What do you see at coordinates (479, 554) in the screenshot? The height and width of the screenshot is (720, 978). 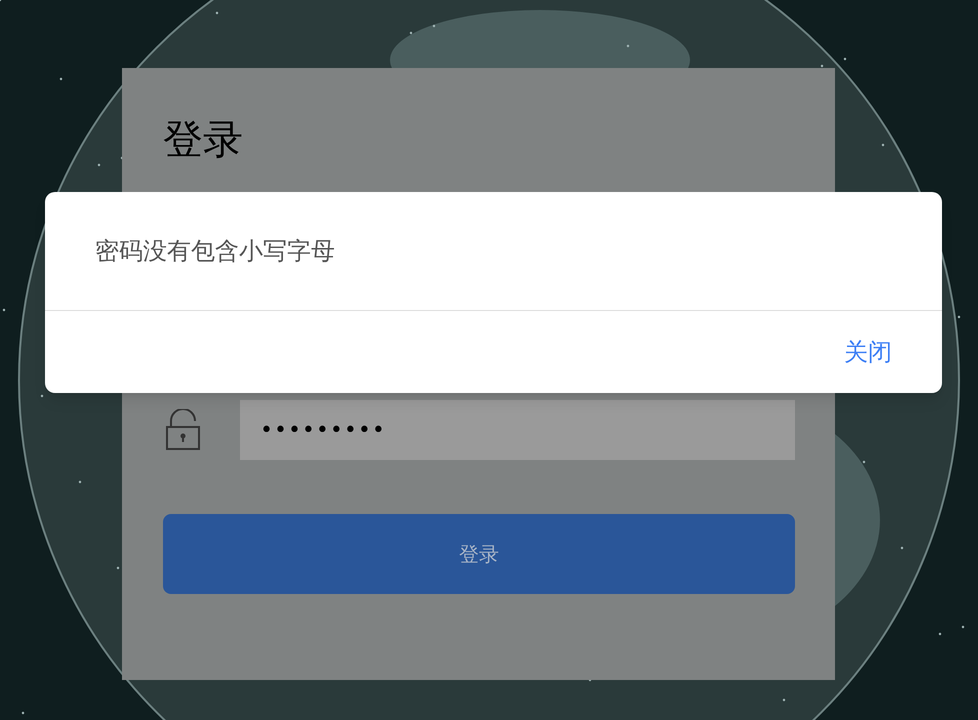 I see `login-button: 登录` at bounding box center [479, 554].